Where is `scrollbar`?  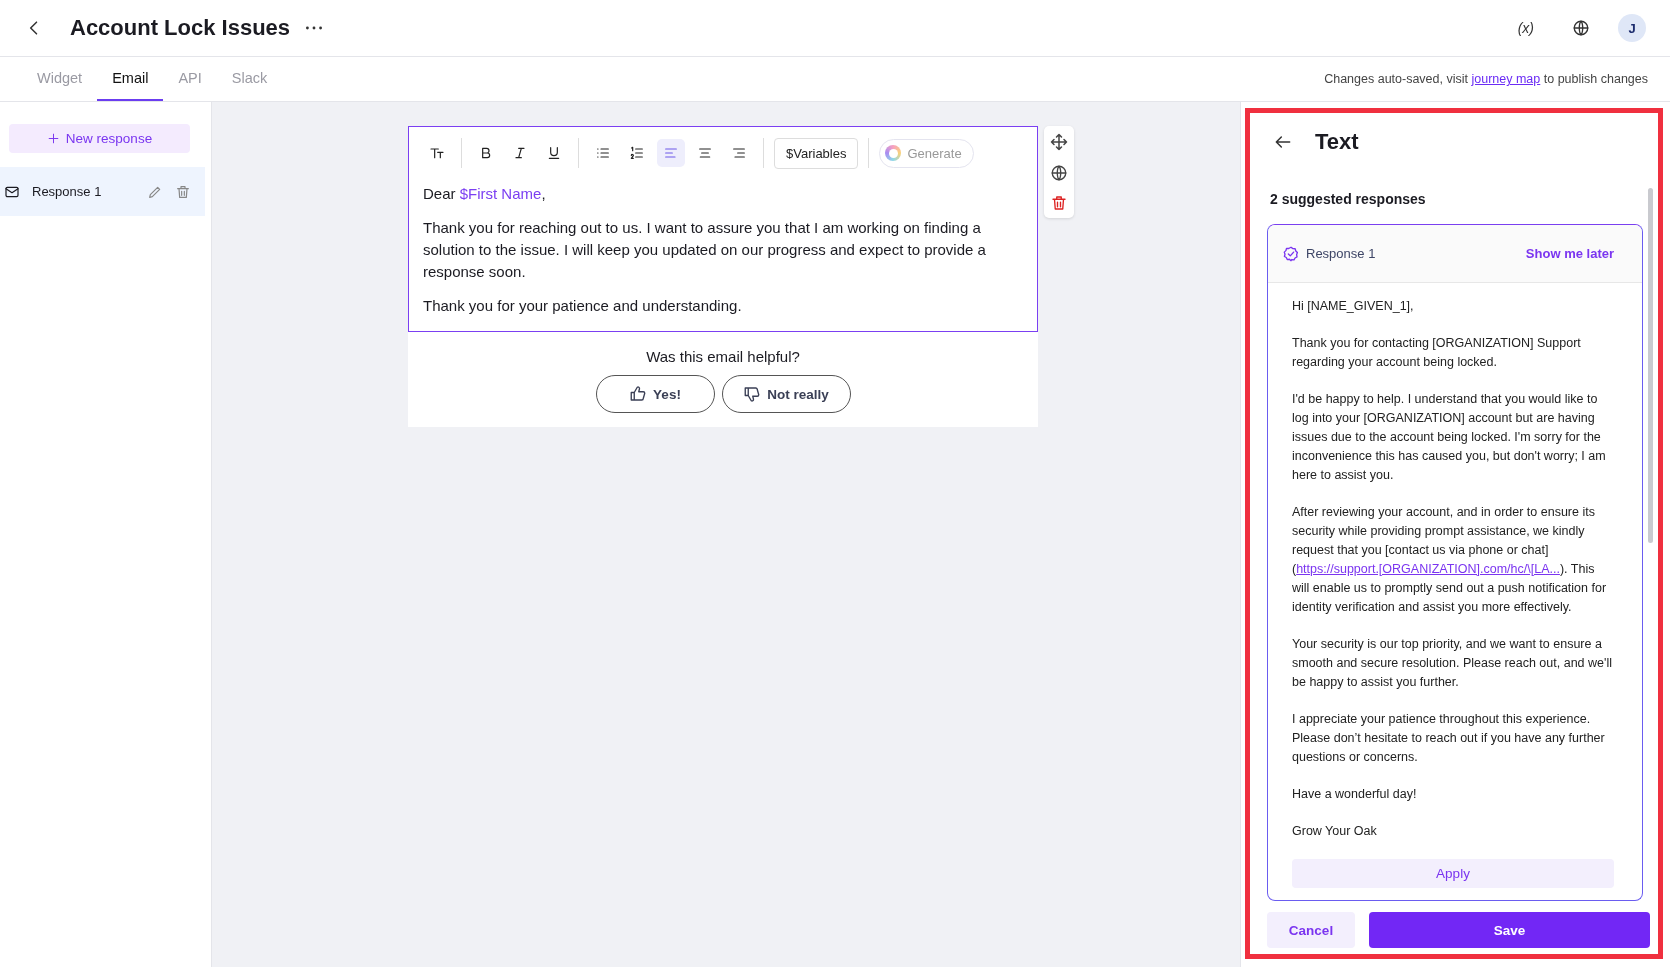
scrollbar is located at coordinates (1650, 365).